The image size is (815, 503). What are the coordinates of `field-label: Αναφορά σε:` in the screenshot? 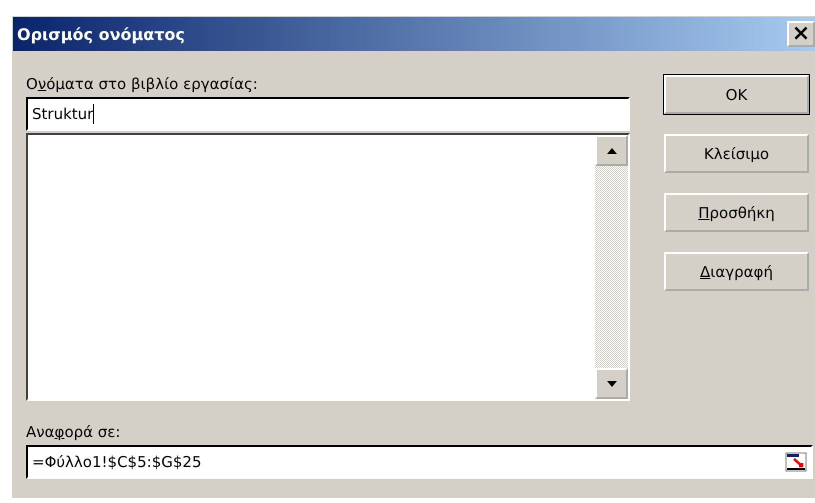 It's located at (74, 433).